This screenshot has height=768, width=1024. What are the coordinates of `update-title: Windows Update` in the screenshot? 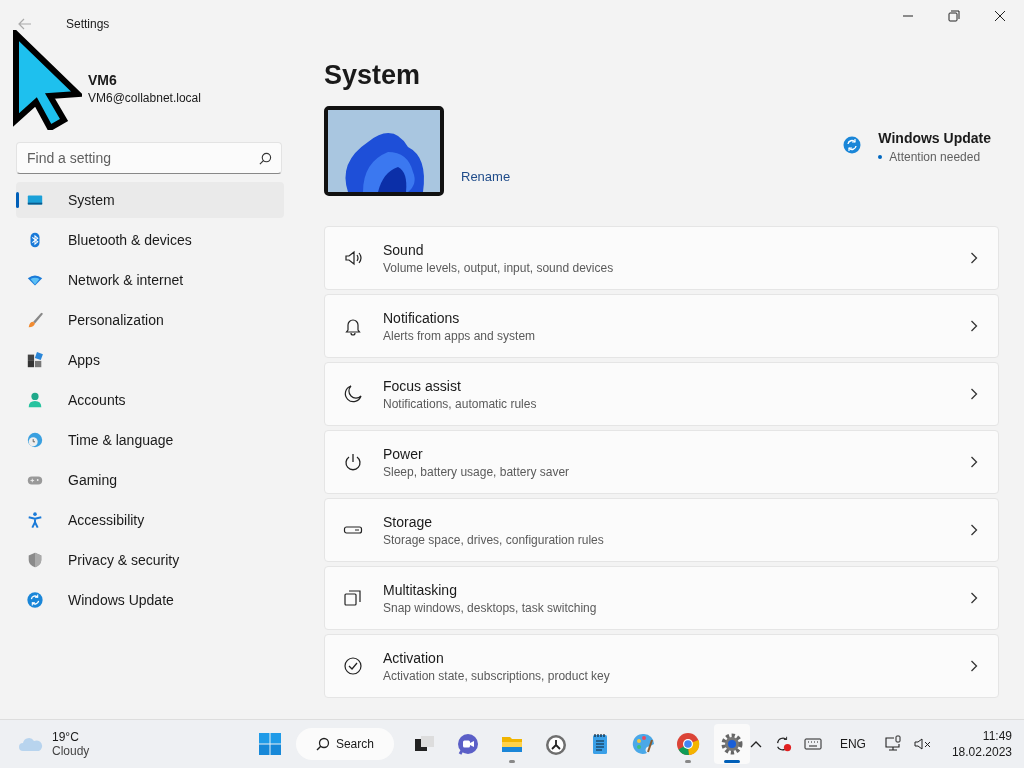 It's located at (934, 138).